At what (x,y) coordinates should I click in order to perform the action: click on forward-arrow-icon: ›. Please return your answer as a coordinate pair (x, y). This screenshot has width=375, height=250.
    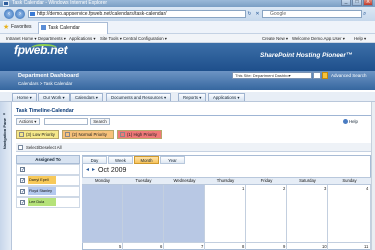
    Looking at the image, I should click on (20, 14).